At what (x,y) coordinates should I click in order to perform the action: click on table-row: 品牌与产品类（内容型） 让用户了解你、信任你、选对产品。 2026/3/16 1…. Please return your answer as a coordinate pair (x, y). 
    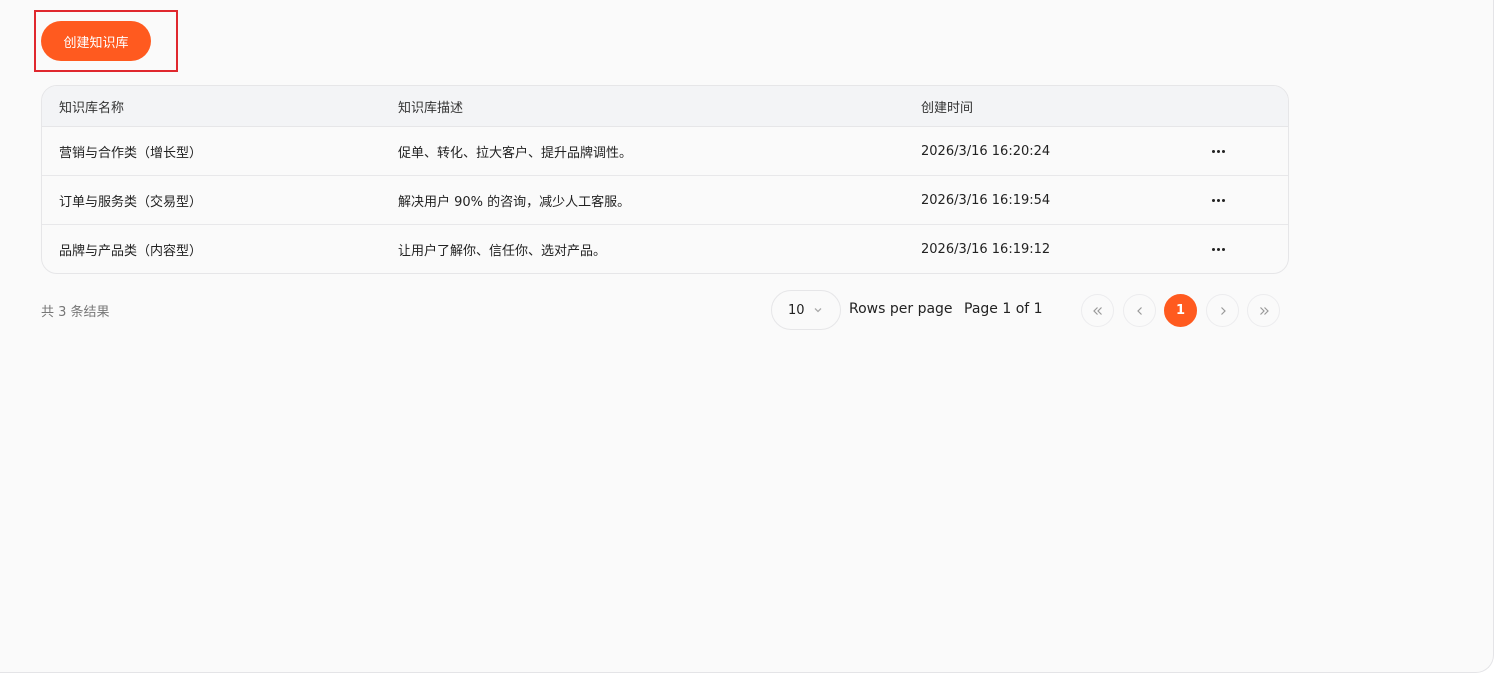
    Looking at the image, I should click on (665, 249).